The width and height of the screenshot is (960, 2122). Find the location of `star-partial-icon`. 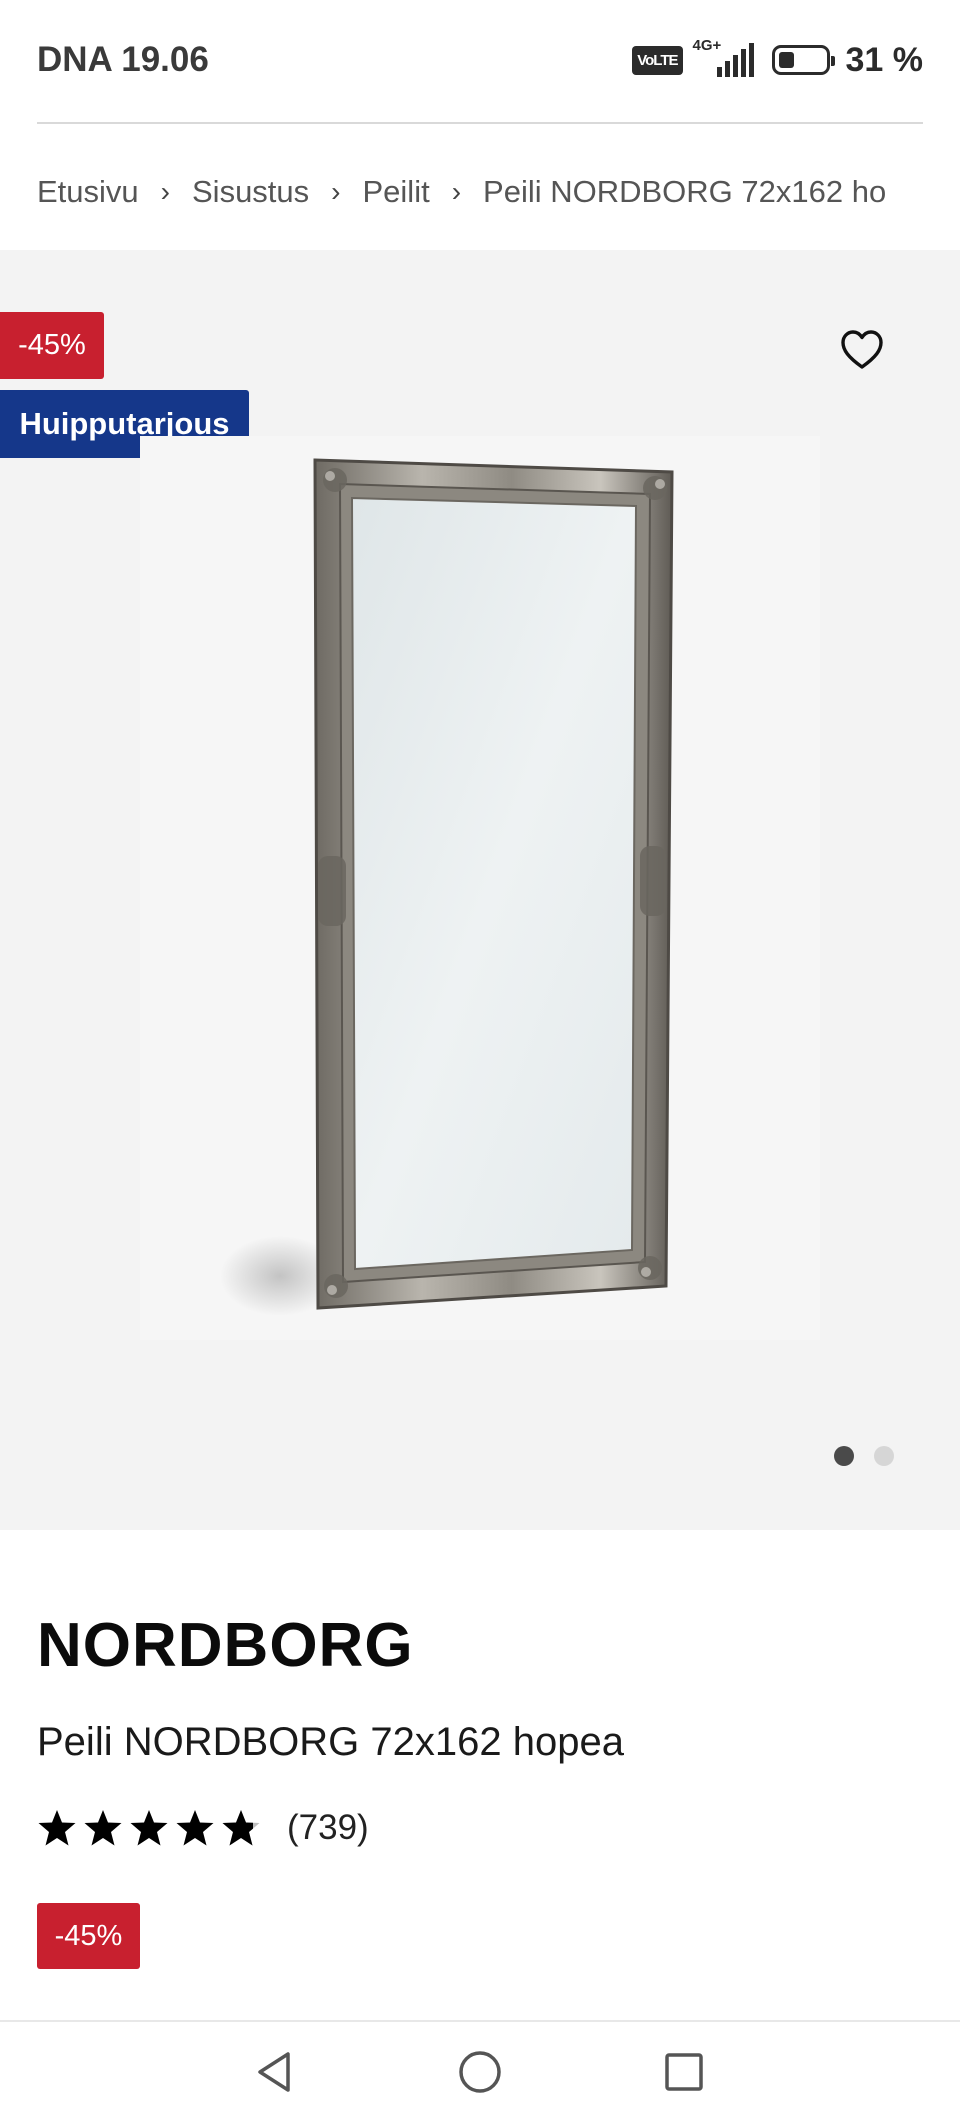

star-partial-icon is located at coordinates (241, 1828).